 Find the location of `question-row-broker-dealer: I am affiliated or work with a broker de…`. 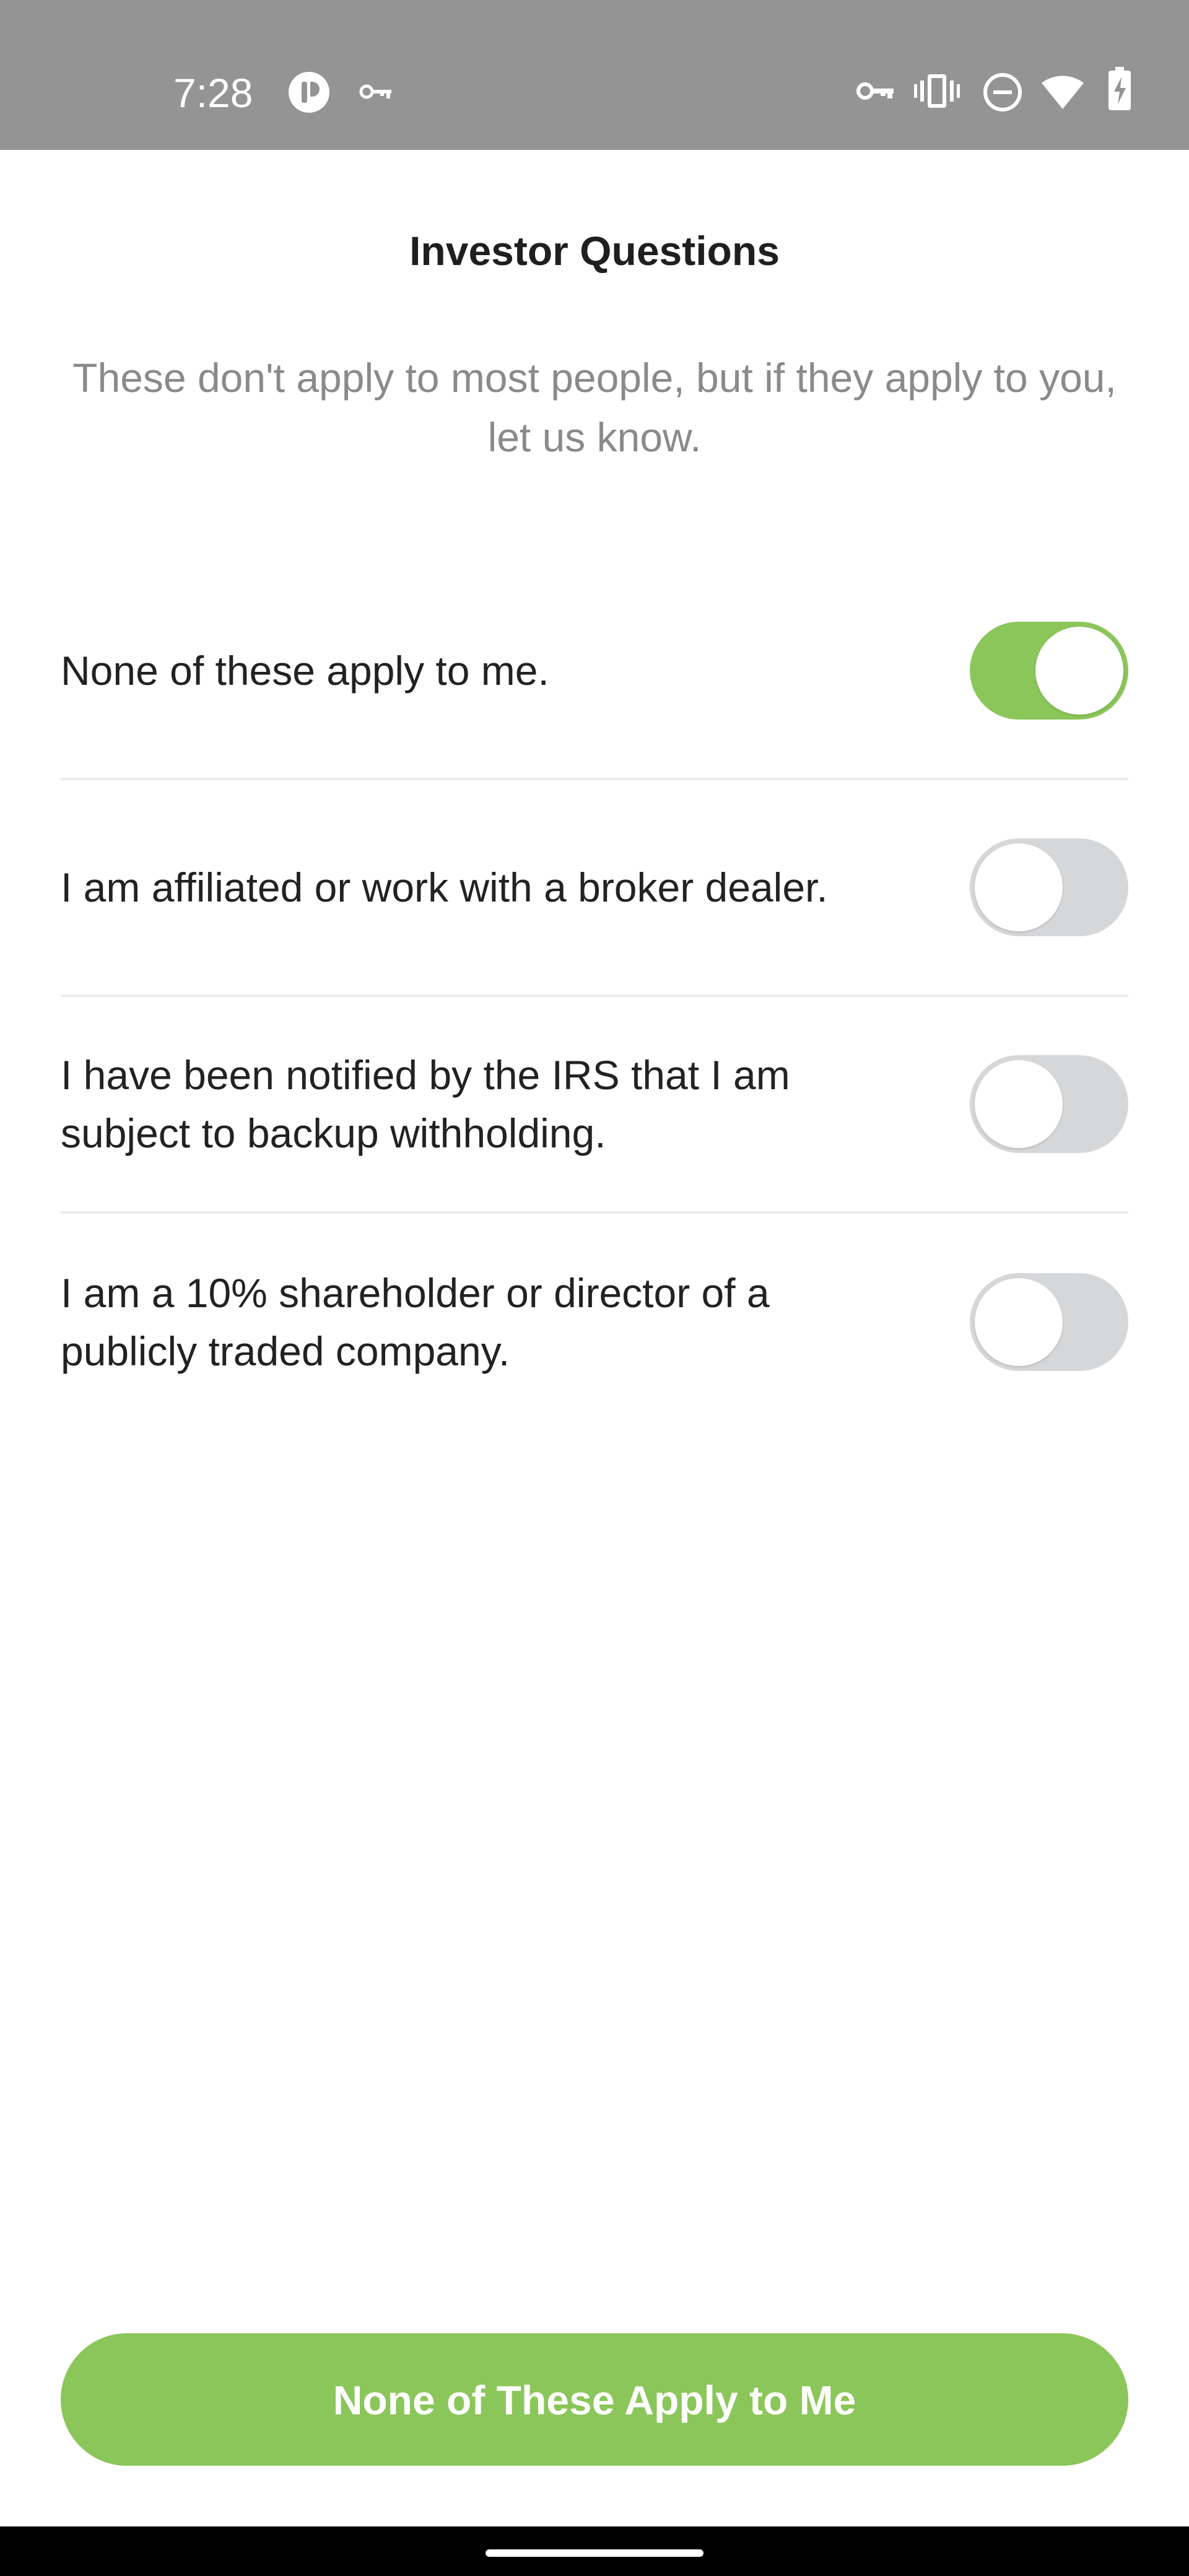

question-row-broker-dealer: I am affiliated or work with a broker de… is located at coordinates (594, 888).